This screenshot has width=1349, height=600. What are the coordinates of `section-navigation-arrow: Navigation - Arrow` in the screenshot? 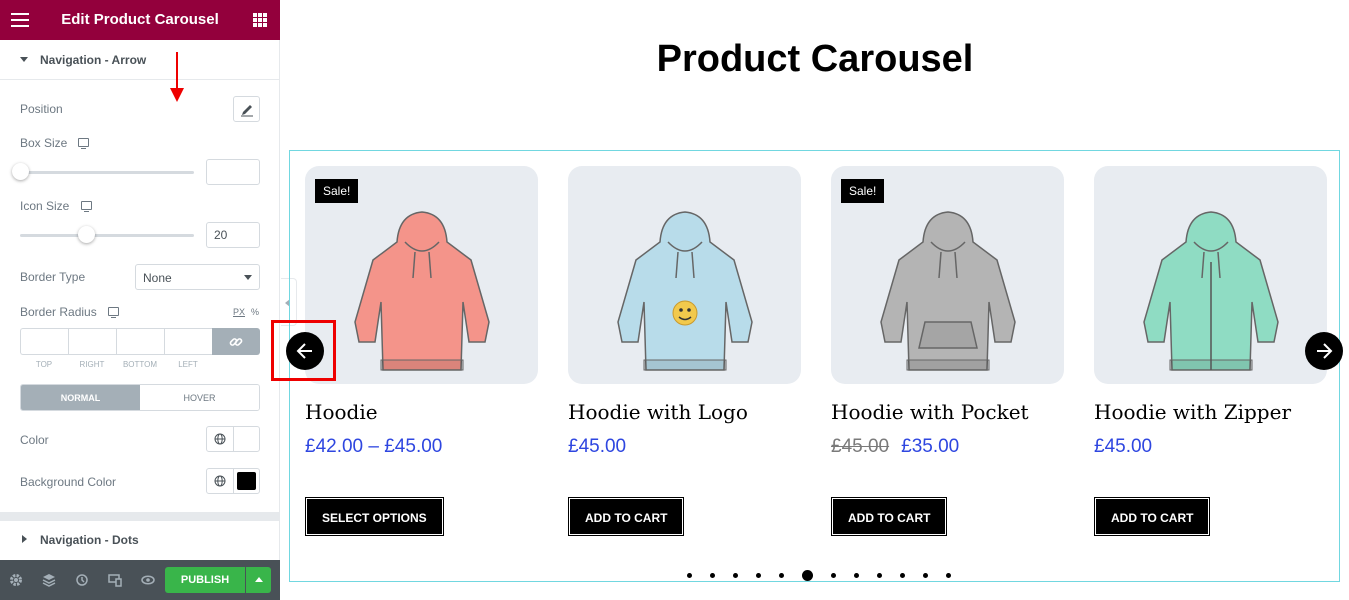 It's located at (140, 60).